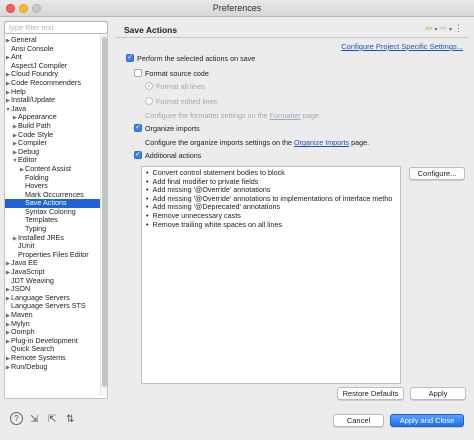 The width and height of the screenshot is (474, 440). What do you see at coordinates (138, 128) in the screenshot?
I see `organize-imports-checkbox: ✓` at bounding box center [138, 128].